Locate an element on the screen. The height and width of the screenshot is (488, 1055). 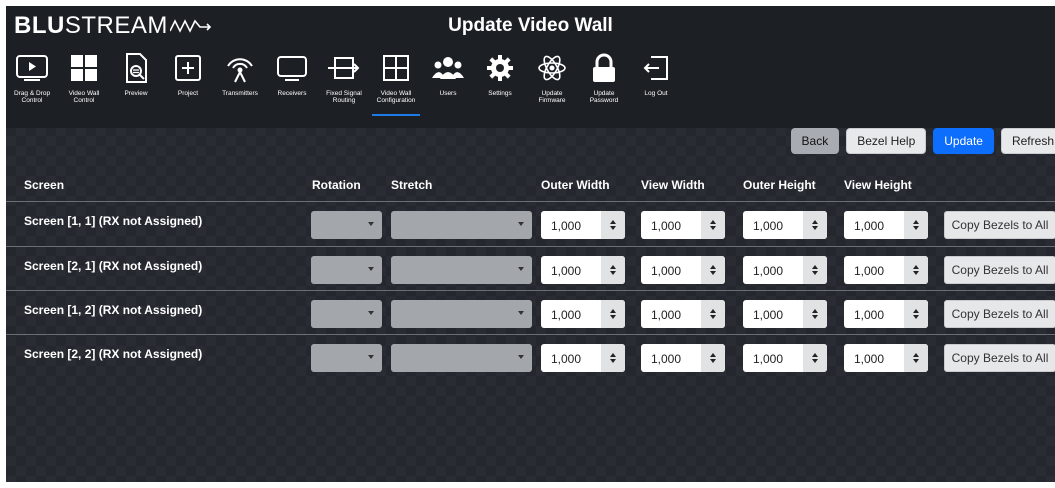
screen-label: Screen [2, 1] (RX not Assigned) is located at coordinates (113, 266).